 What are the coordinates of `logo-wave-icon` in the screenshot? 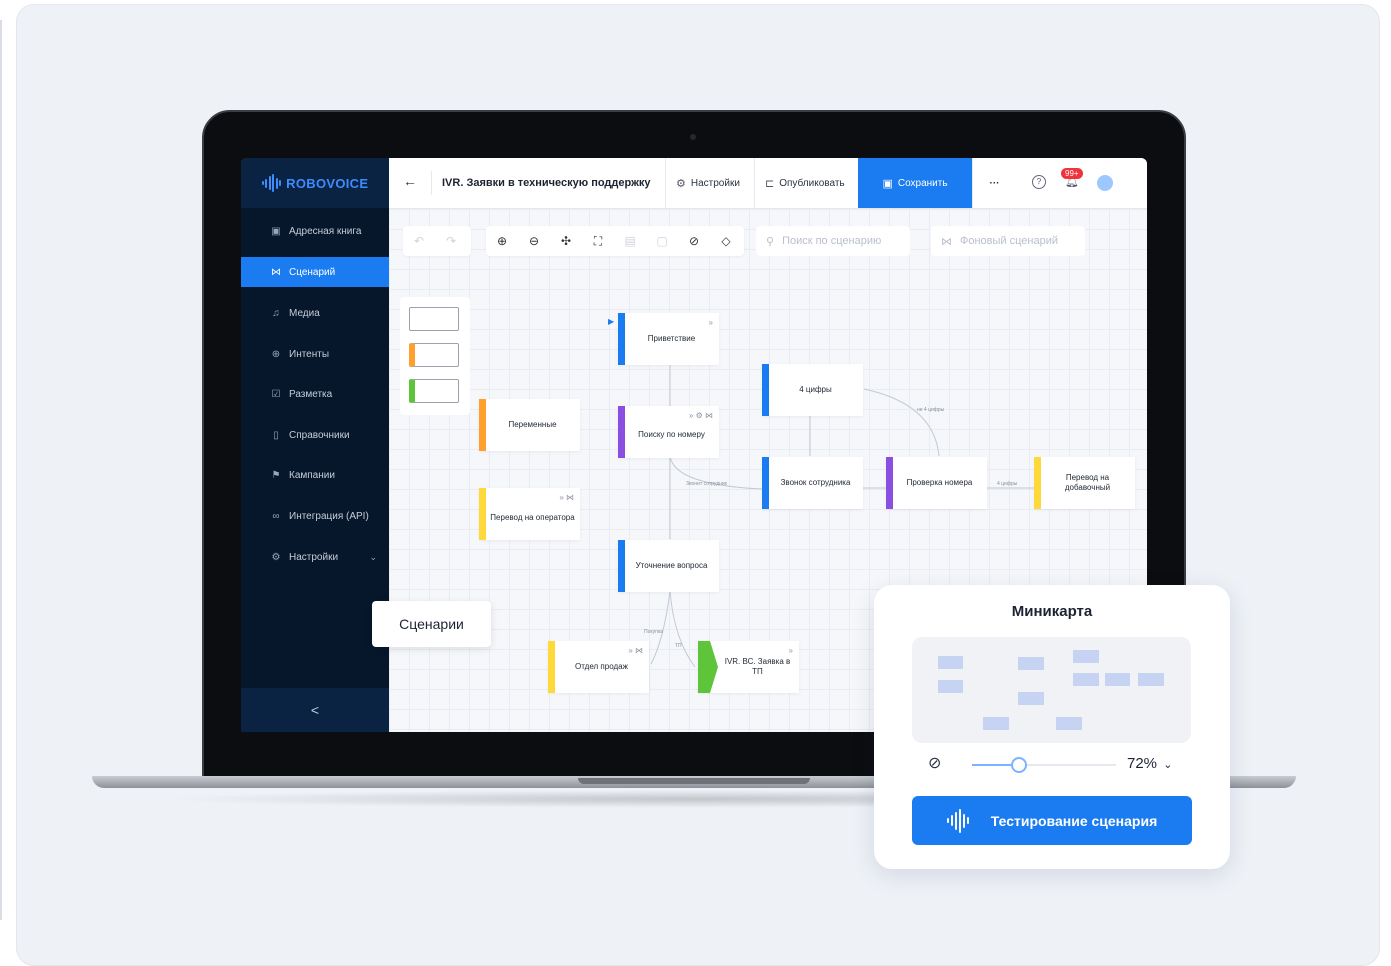 It's located at (271, 183).